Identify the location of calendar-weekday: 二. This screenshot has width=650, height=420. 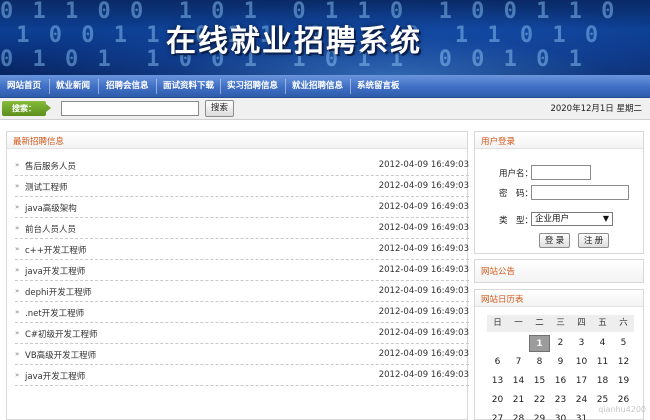
(539, 323).